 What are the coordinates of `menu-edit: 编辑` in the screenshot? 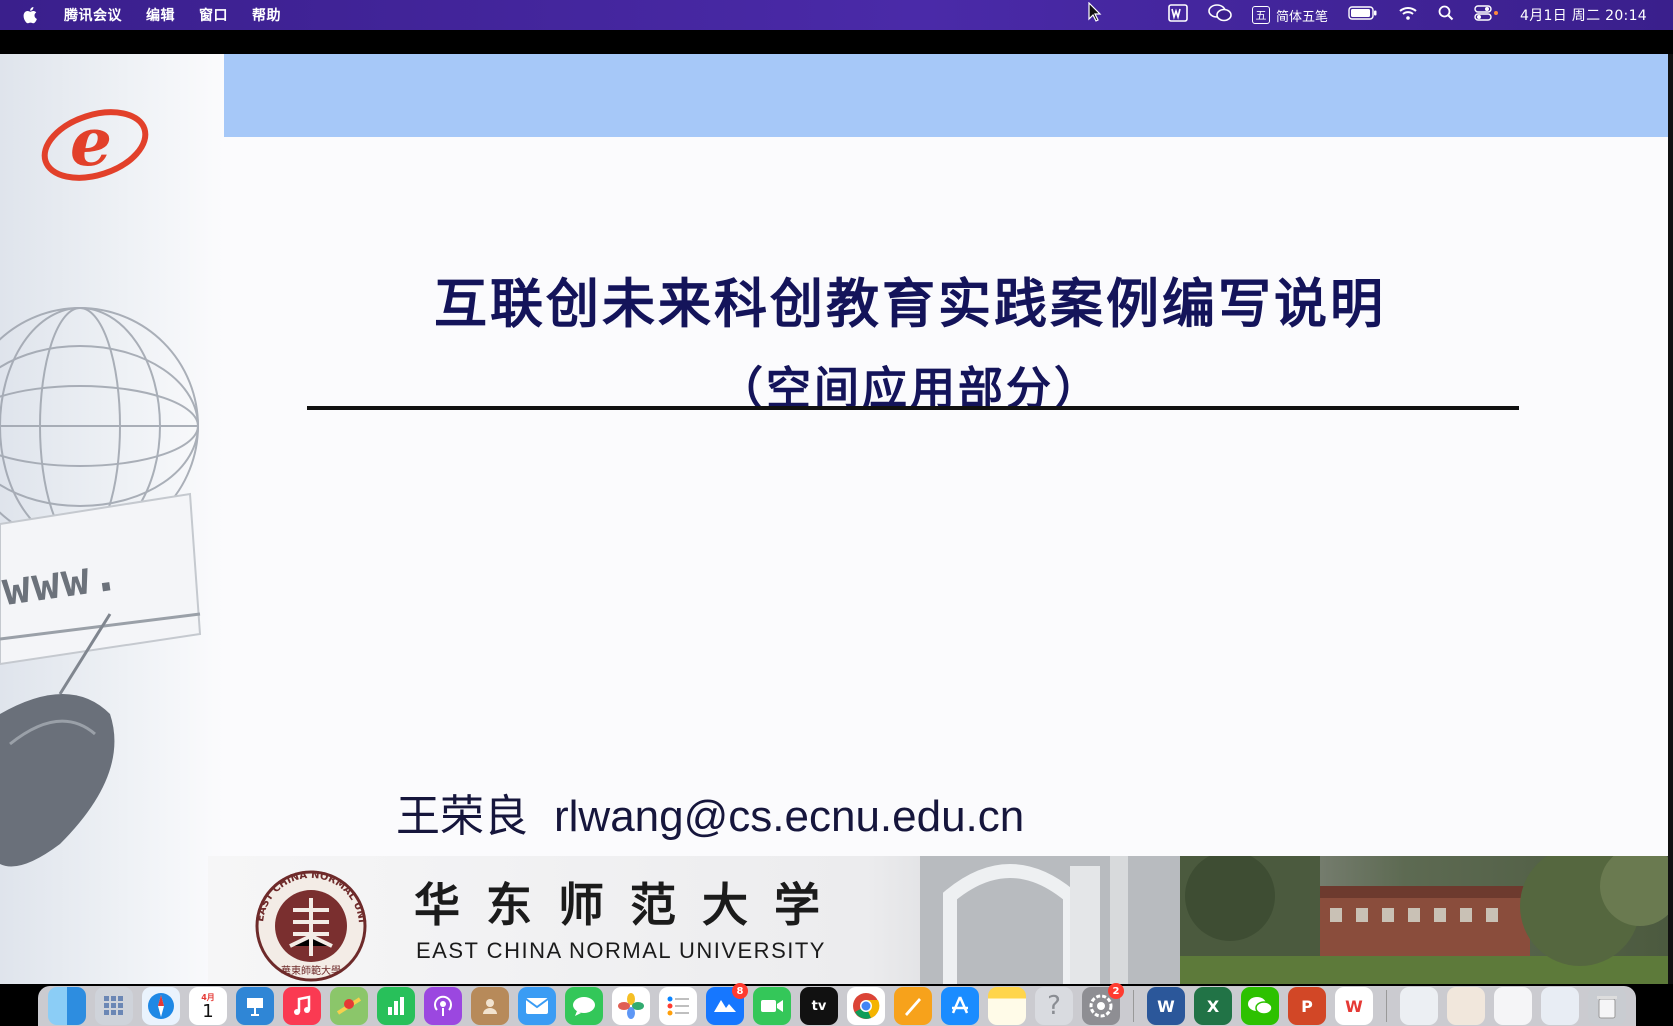 It's located at (160, 15).